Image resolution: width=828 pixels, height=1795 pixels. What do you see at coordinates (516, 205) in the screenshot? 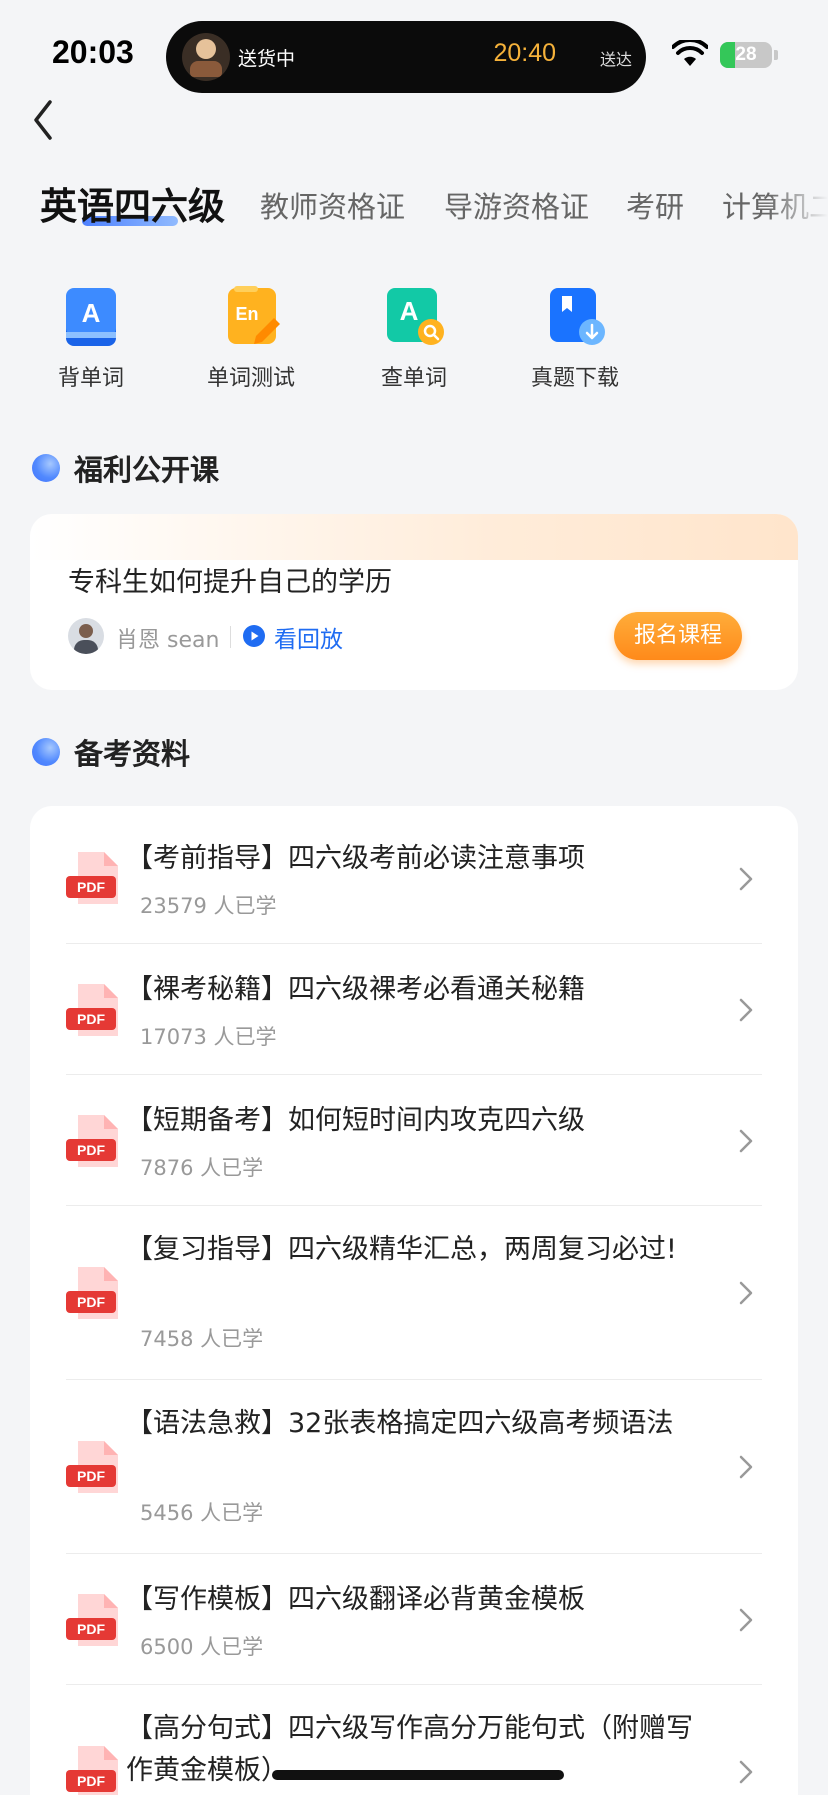
I see `tab-tour-guide-cert: 导游资格证` at bounding box center [516, 205].